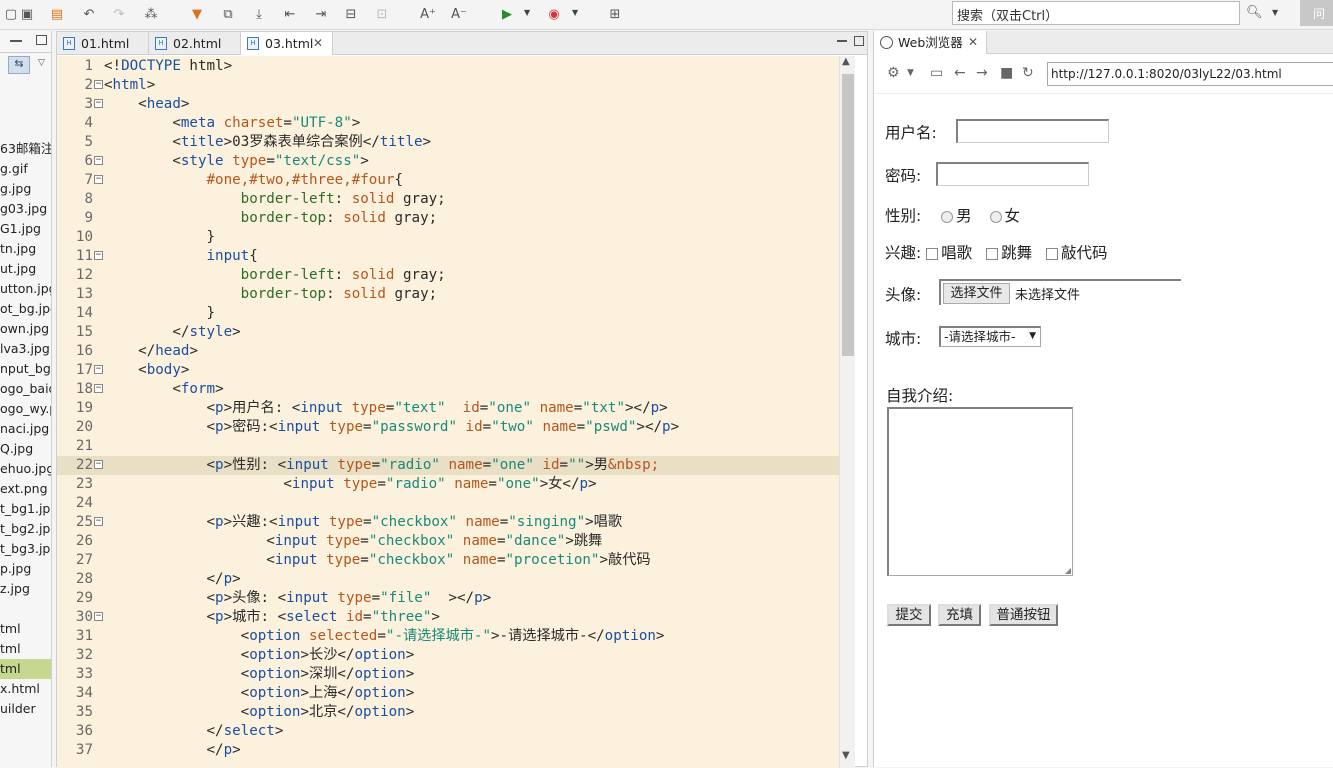 The image size is (1333, 768). I want to click on file-list-item: Q.jpg, so click(25, 449).